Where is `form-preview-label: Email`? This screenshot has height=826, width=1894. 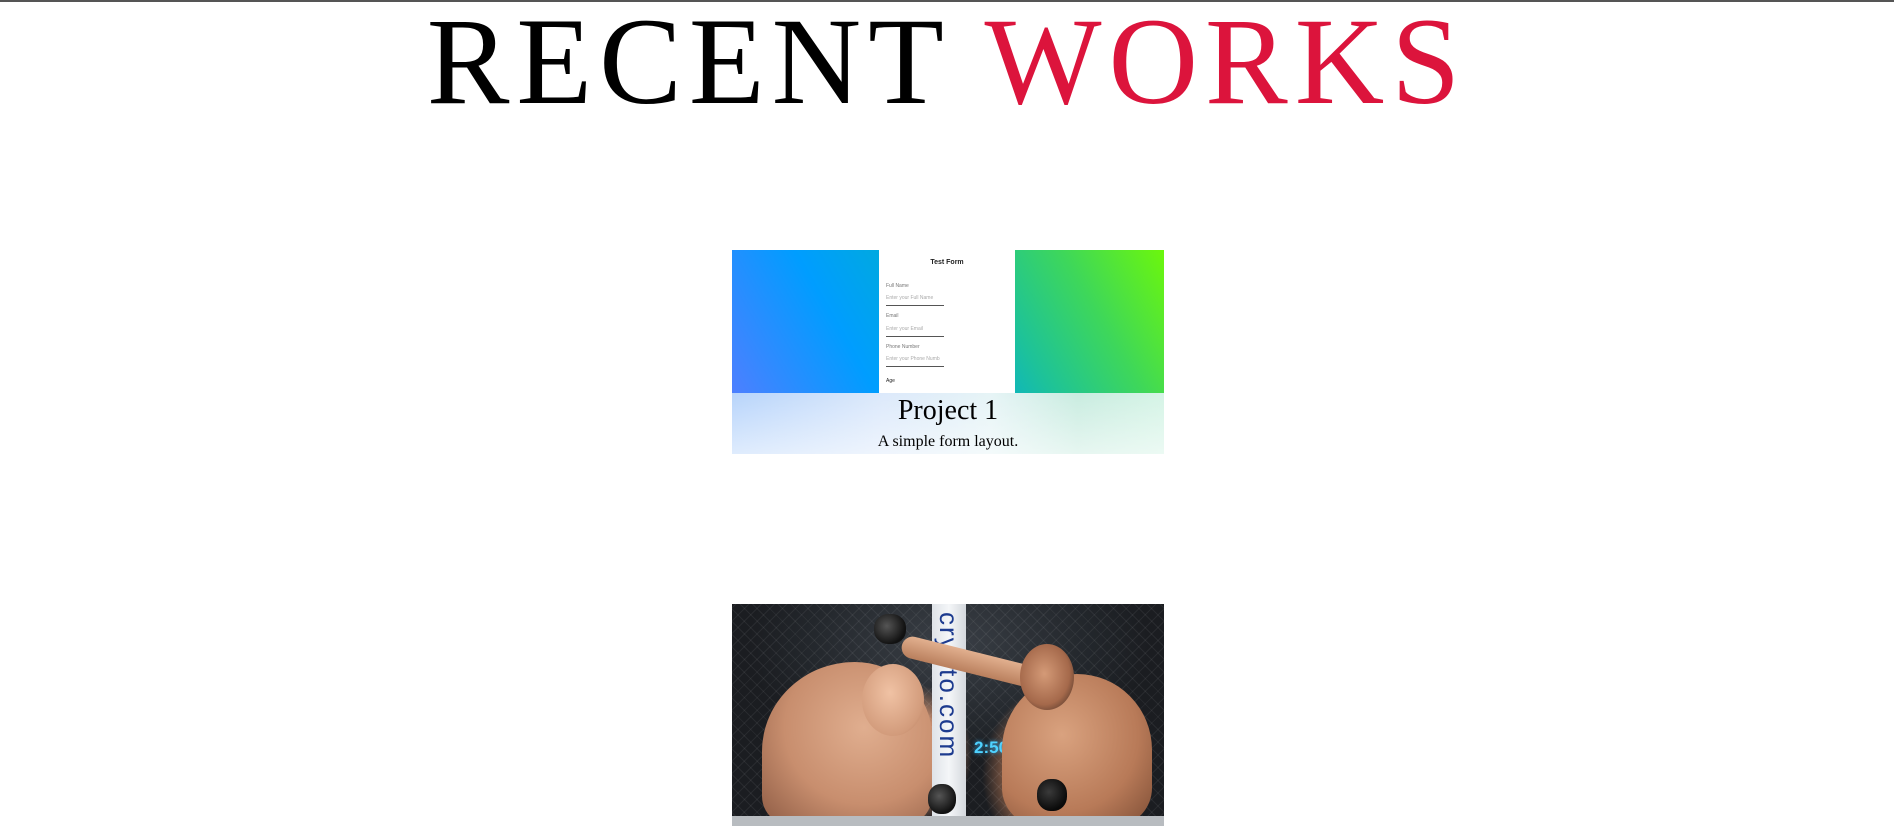 form-preview-label: Email is located at coordinates (892, 316).